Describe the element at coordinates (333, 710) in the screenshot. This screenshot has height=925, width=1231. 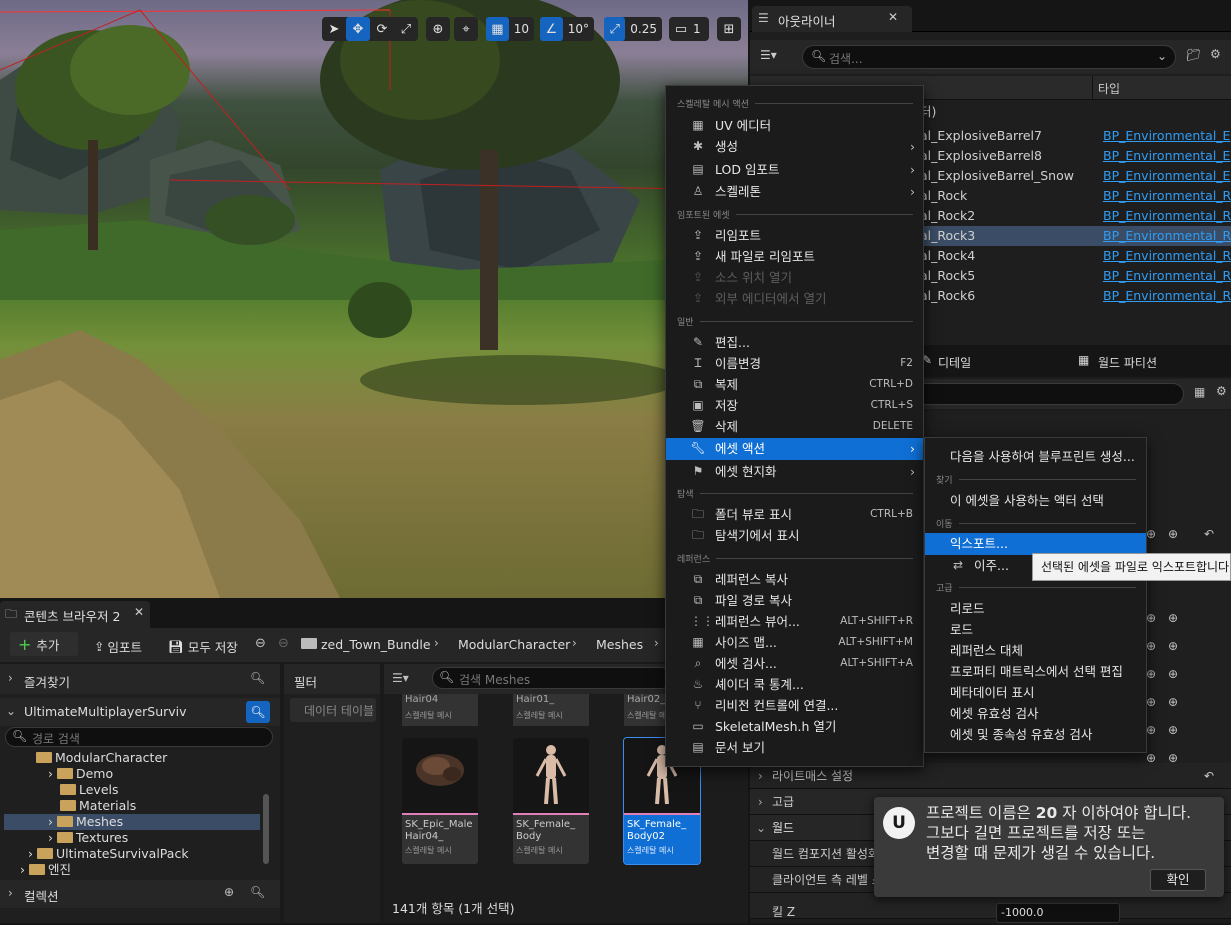
I see `filter-chip: 데이터 테이블` at that location.